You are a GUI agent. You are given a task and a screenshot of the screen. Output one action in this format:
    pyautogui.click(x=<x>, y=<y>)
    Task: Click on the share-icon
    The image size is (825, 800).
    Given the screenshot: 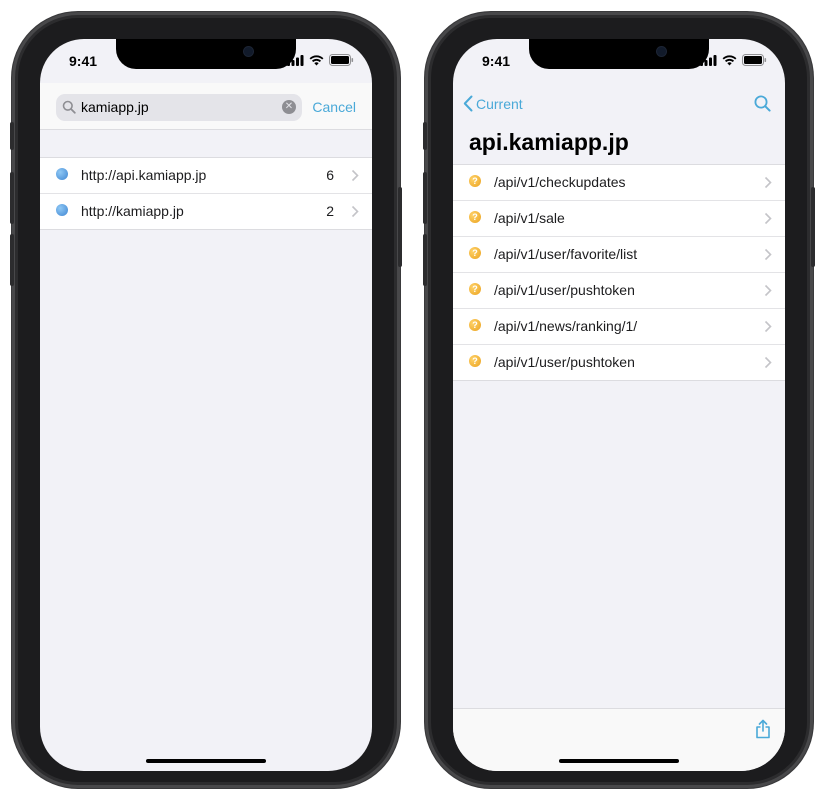 What is the action you would take?
    pyautogui.click(x=763, y=729)
    